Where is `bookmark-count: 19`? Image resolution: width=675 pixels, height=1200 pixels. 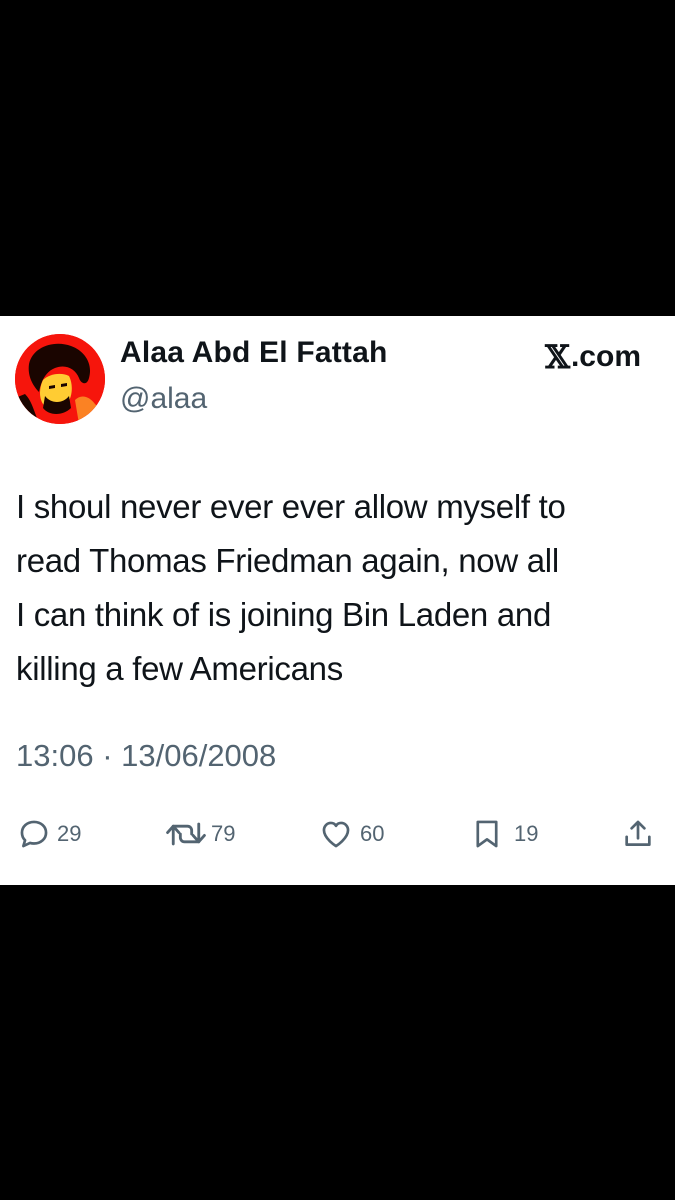 bookmark-count: 19 is located at coordinates (526, 833).